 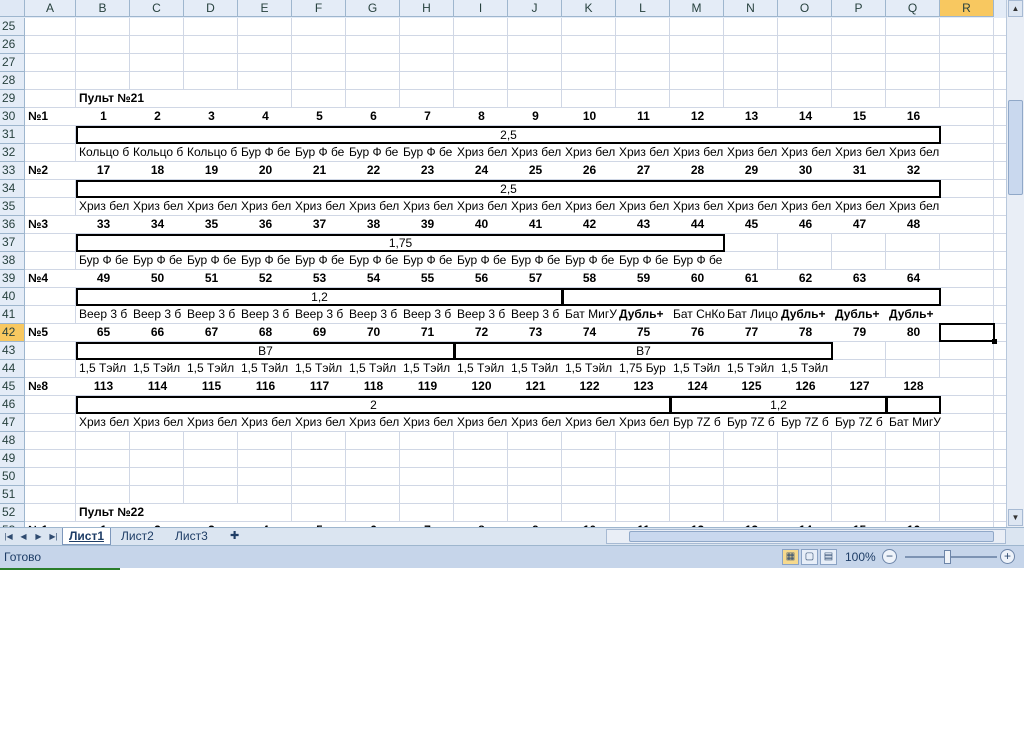 What do you see at coordinates (643, 170) in the screenshot?
I see `position-number: 27` at bounding box center [643, 170].